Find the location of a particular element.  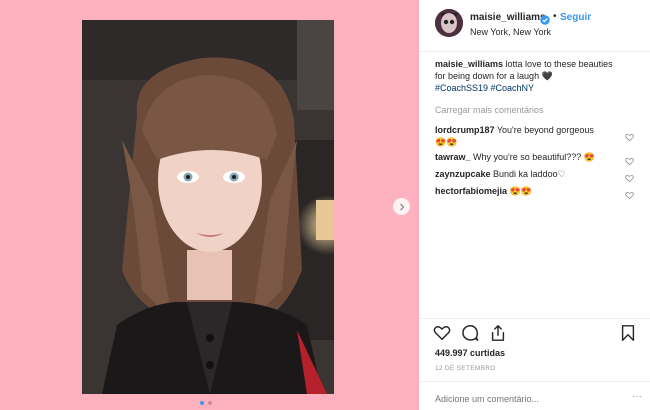

carousel-dot-active is located at coordinates (202, 403).